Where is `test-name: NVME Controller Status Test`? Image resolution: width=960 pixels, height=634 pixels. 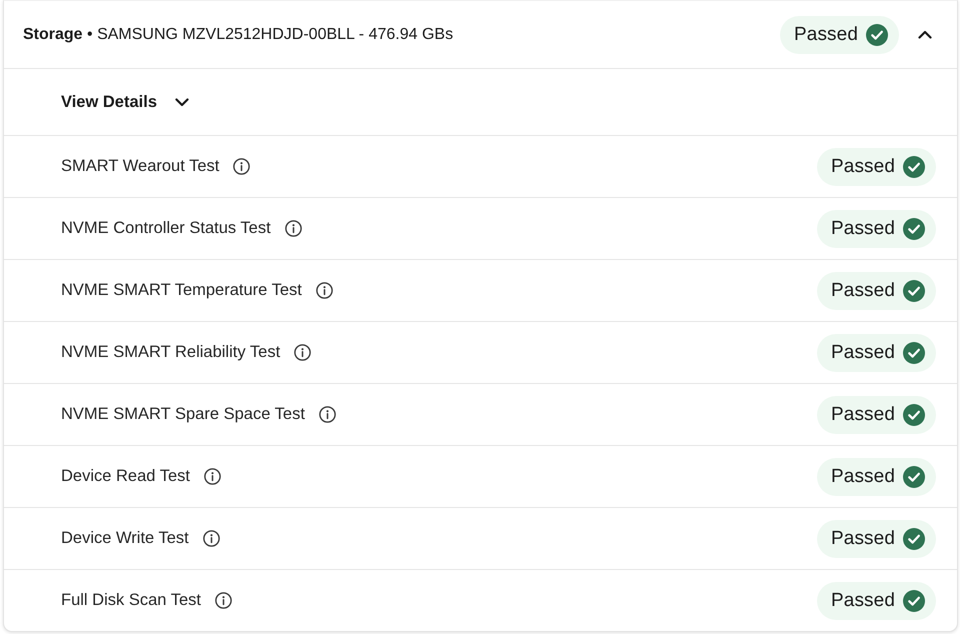
test-name: NVME Controller Status Test is located at coordinates (166, 228).